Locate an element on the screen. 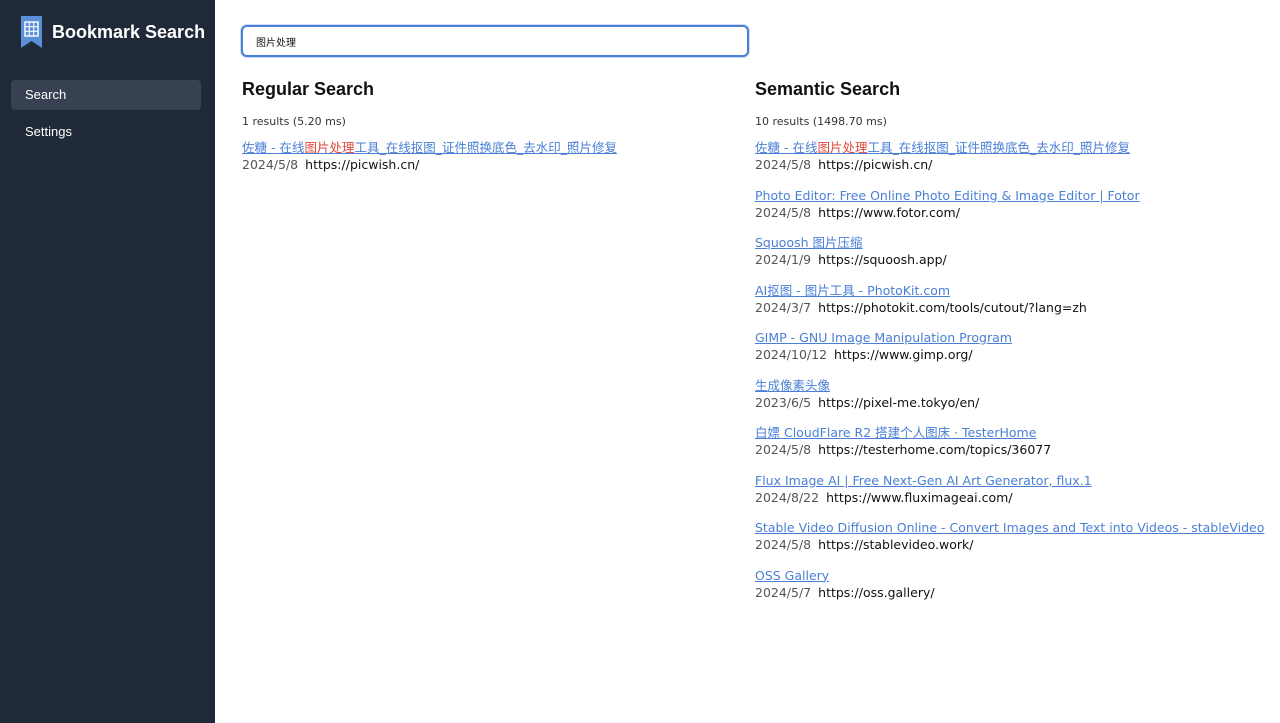 The height and width of the screenshot is (723, 1280). result-url: https://testerhome.com/topics/36077 is located at coordinates (935, 449).